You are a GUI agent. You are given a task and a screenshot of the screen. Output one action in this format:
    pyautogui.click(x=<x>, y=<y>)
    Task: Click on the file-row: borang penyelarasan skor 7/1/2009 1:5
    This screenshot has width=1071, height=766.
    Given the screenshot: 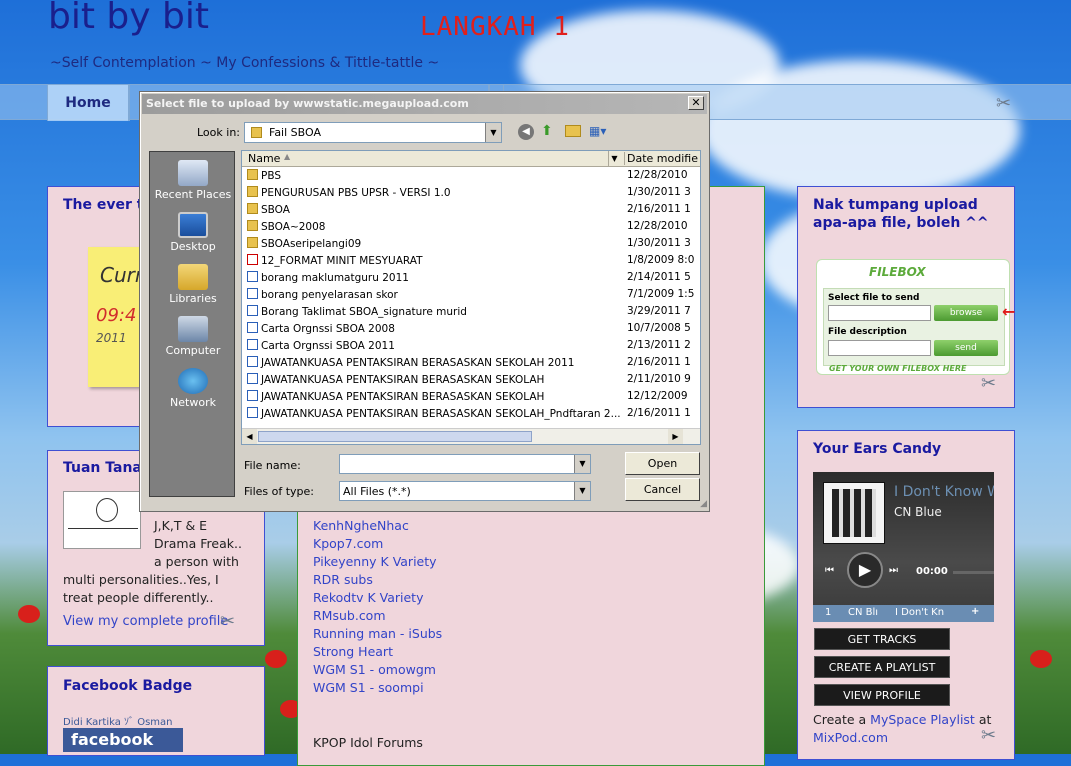 What is the action you would take?
    pyautogui.click(x=472, y=296)
    